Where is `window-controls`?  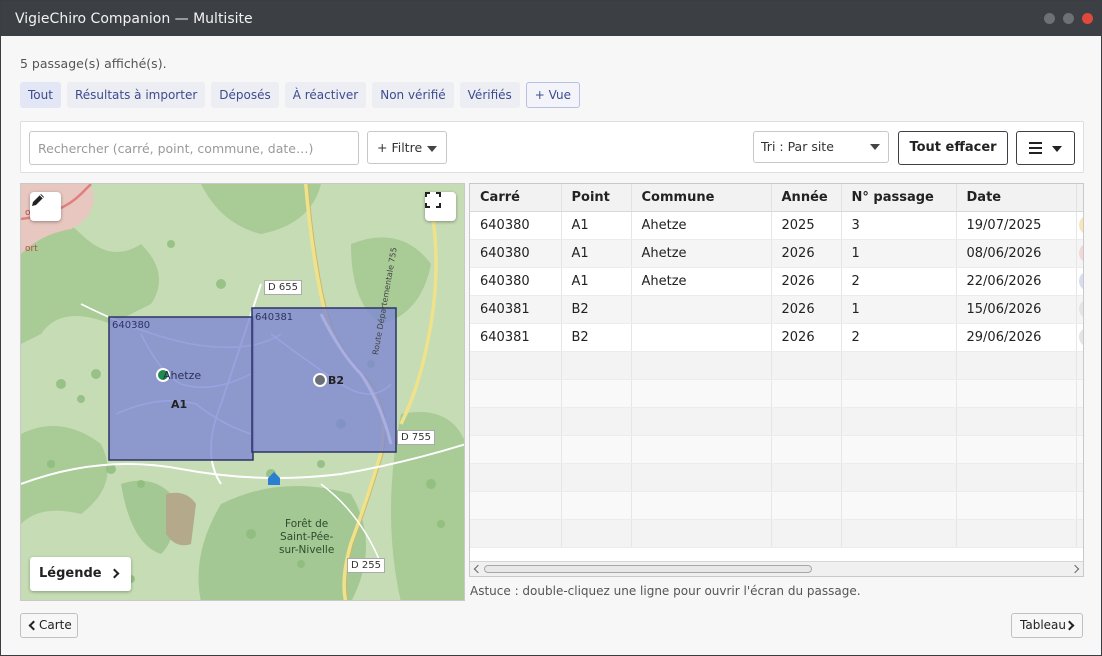 window-controls is located at coordinates (1068, 18).